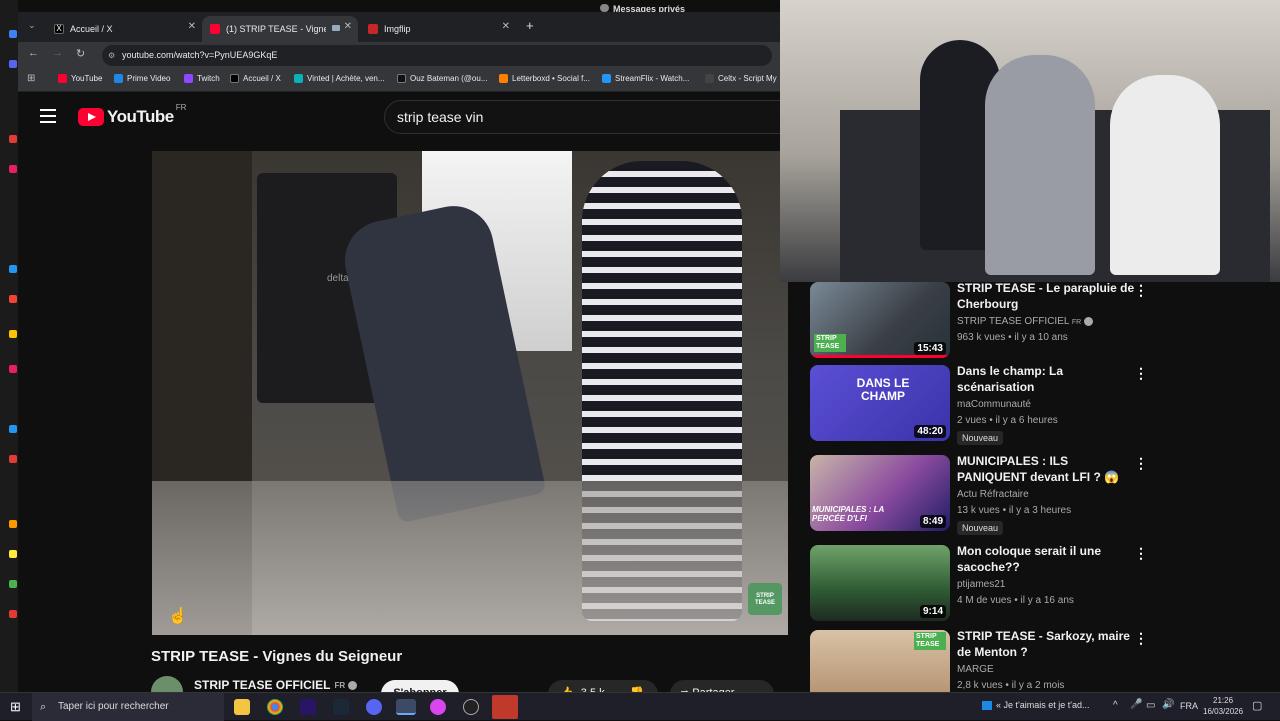 This screenshot has height=721, width=1280. I want to click on prime-video-icon, so click(118, 78).